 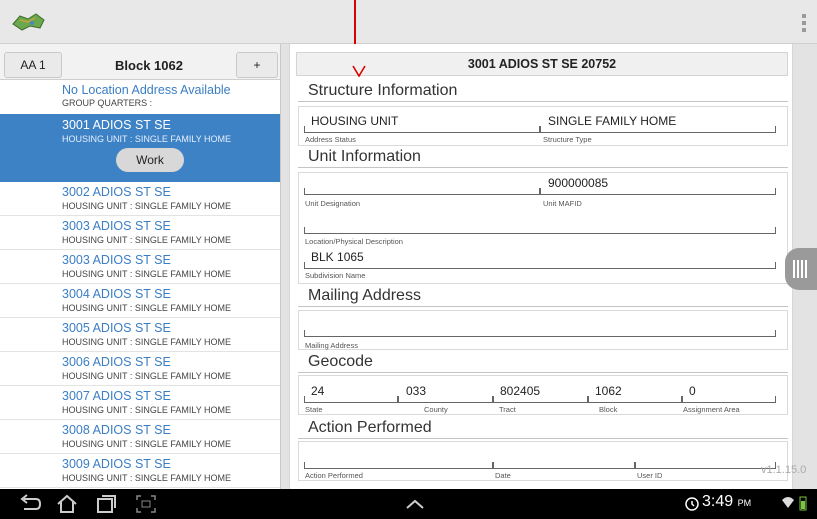 I want to click on clock-time: 3:49, so click(x=718, y=501).